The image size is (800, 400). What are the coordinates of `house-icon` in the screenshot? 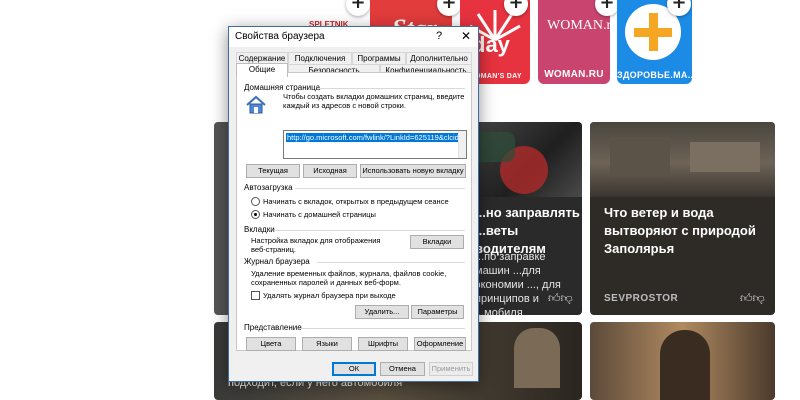 It's located at (256, 104).